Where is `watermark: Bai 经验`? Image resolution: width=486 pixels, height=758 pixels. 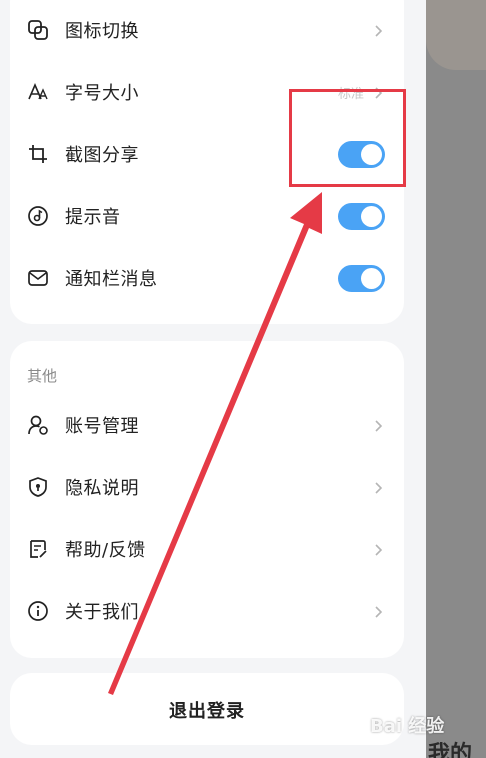
watermark: Bai 经验 is located at coordinates (407, 726).